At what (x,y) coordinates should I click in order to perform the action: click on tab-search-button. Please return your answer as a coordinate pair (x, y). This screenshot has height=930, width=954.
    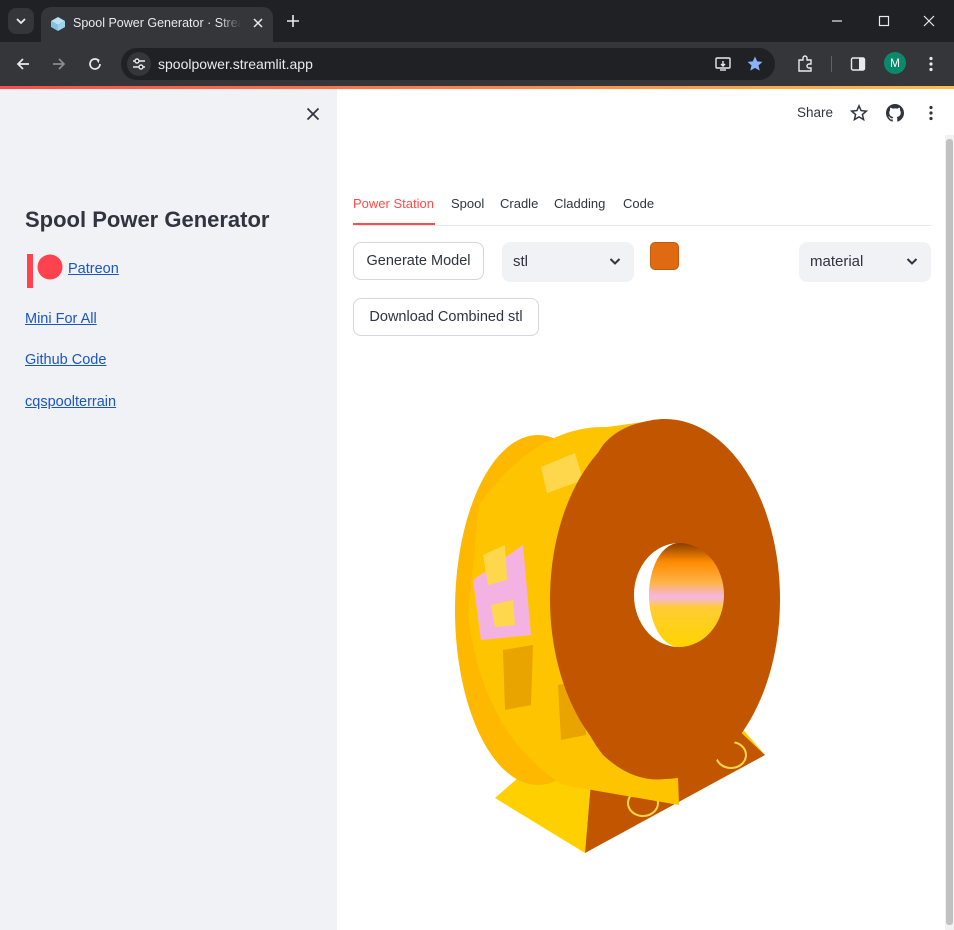
    Looking at the image, I should click on (21, 21).